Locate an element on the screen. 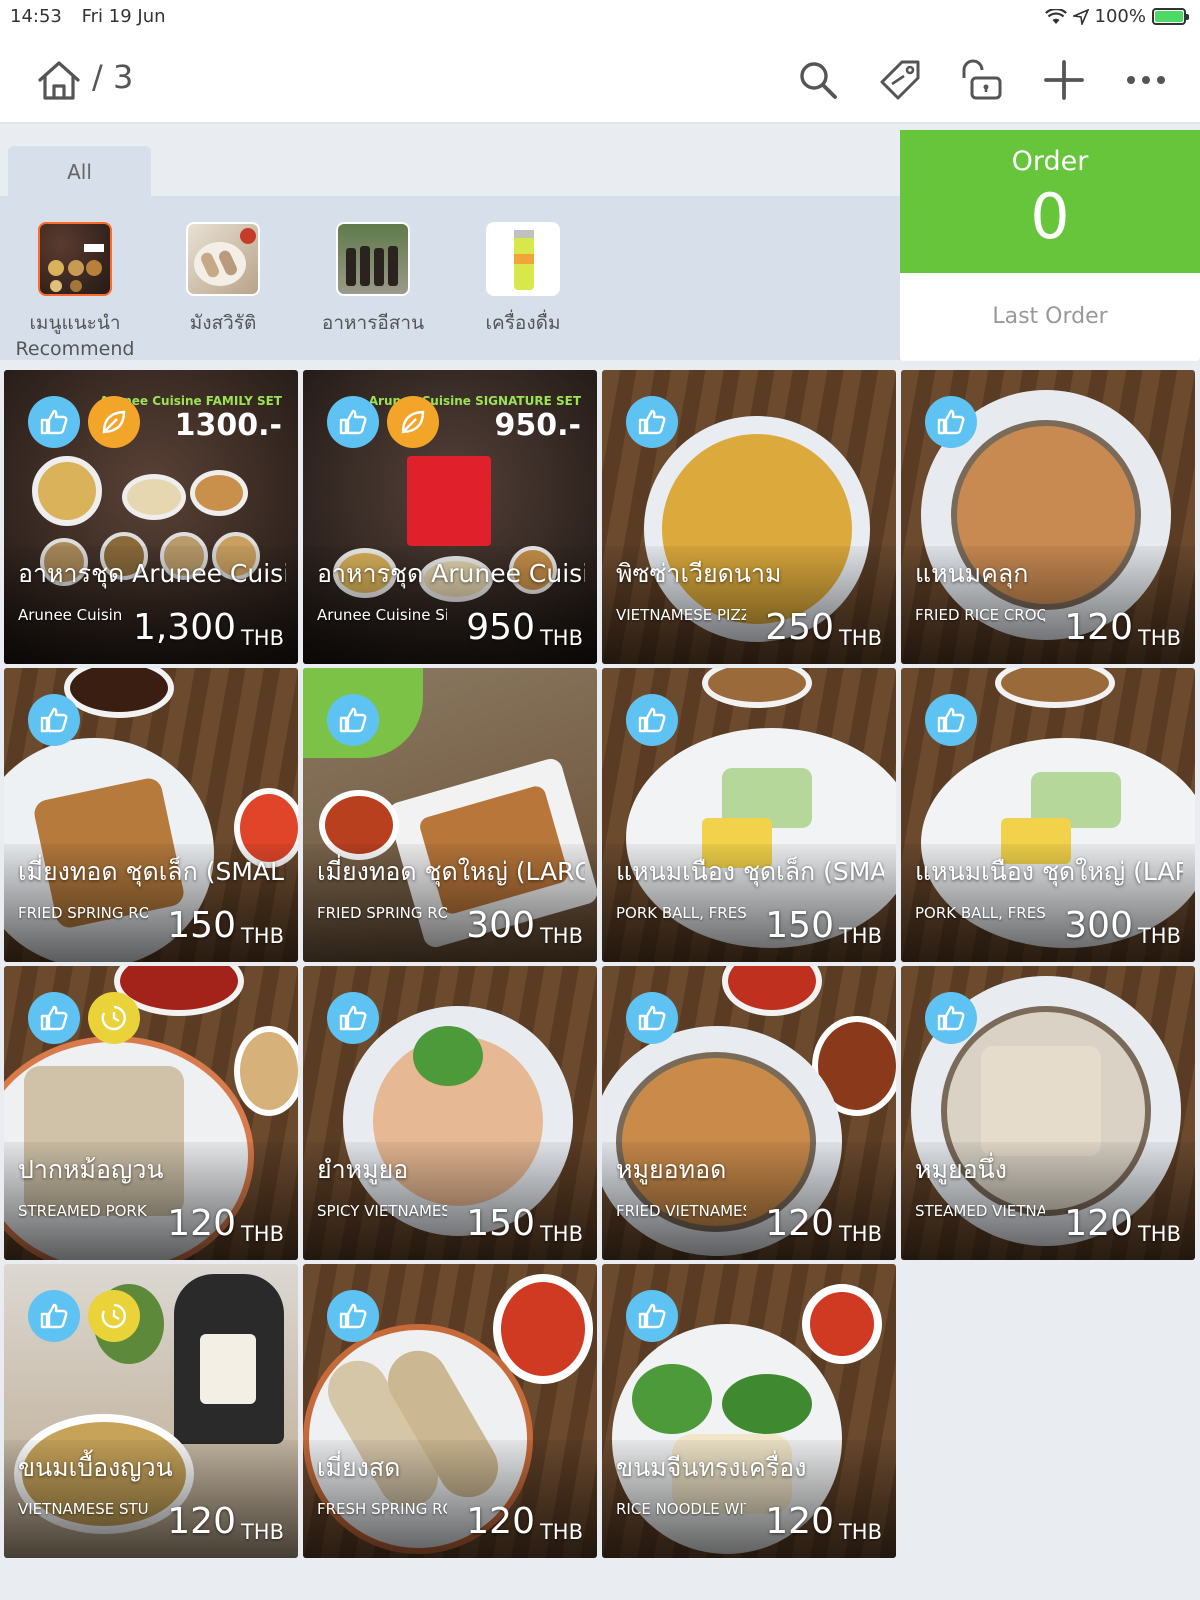 This screenshot has height=1600, width=1200. product-card: ขนมจีนทรงเครื่อง RICE NOODLE WIT 120 THB is located at coordinates (749, 1411).